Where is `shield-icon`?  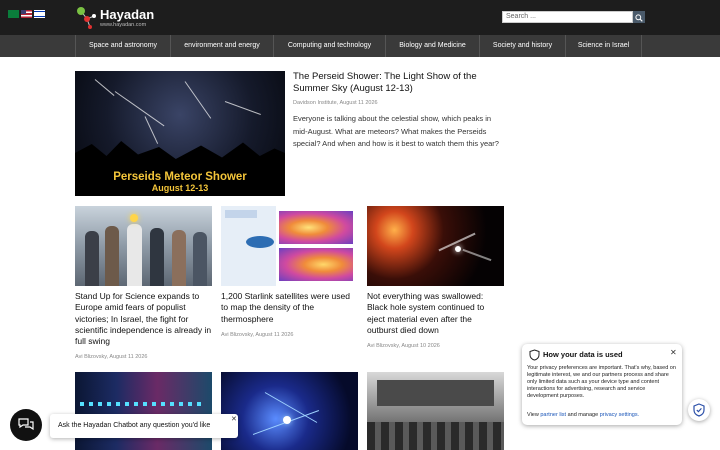
shield-icon is located at coordinates (534, 355).